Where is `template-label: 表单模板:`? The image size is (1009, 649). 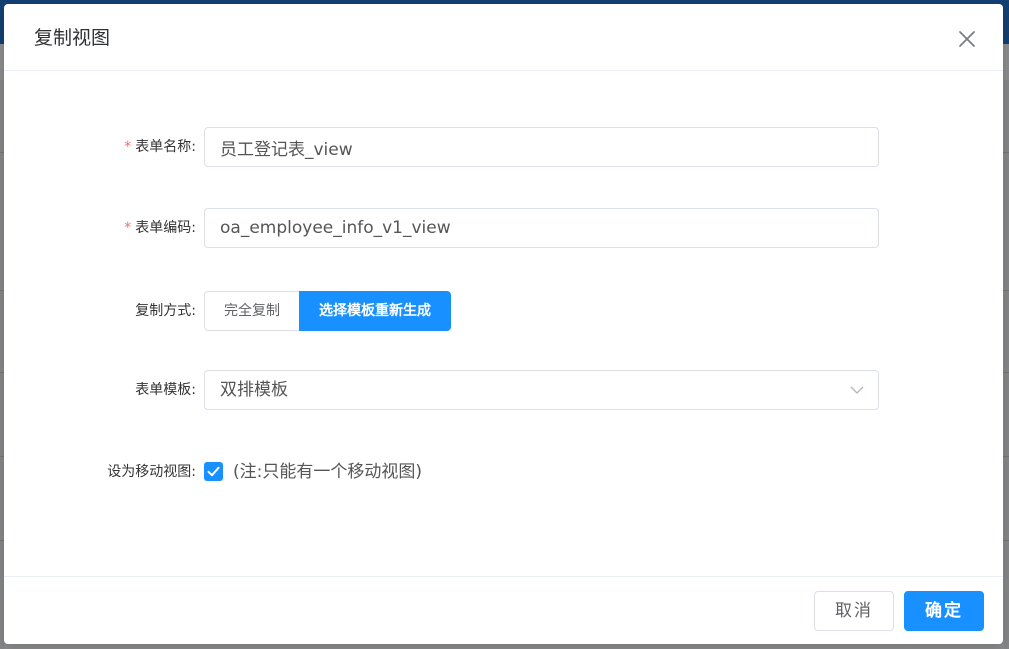
template-label: 表单模板: is located at coordinates (165, 390).